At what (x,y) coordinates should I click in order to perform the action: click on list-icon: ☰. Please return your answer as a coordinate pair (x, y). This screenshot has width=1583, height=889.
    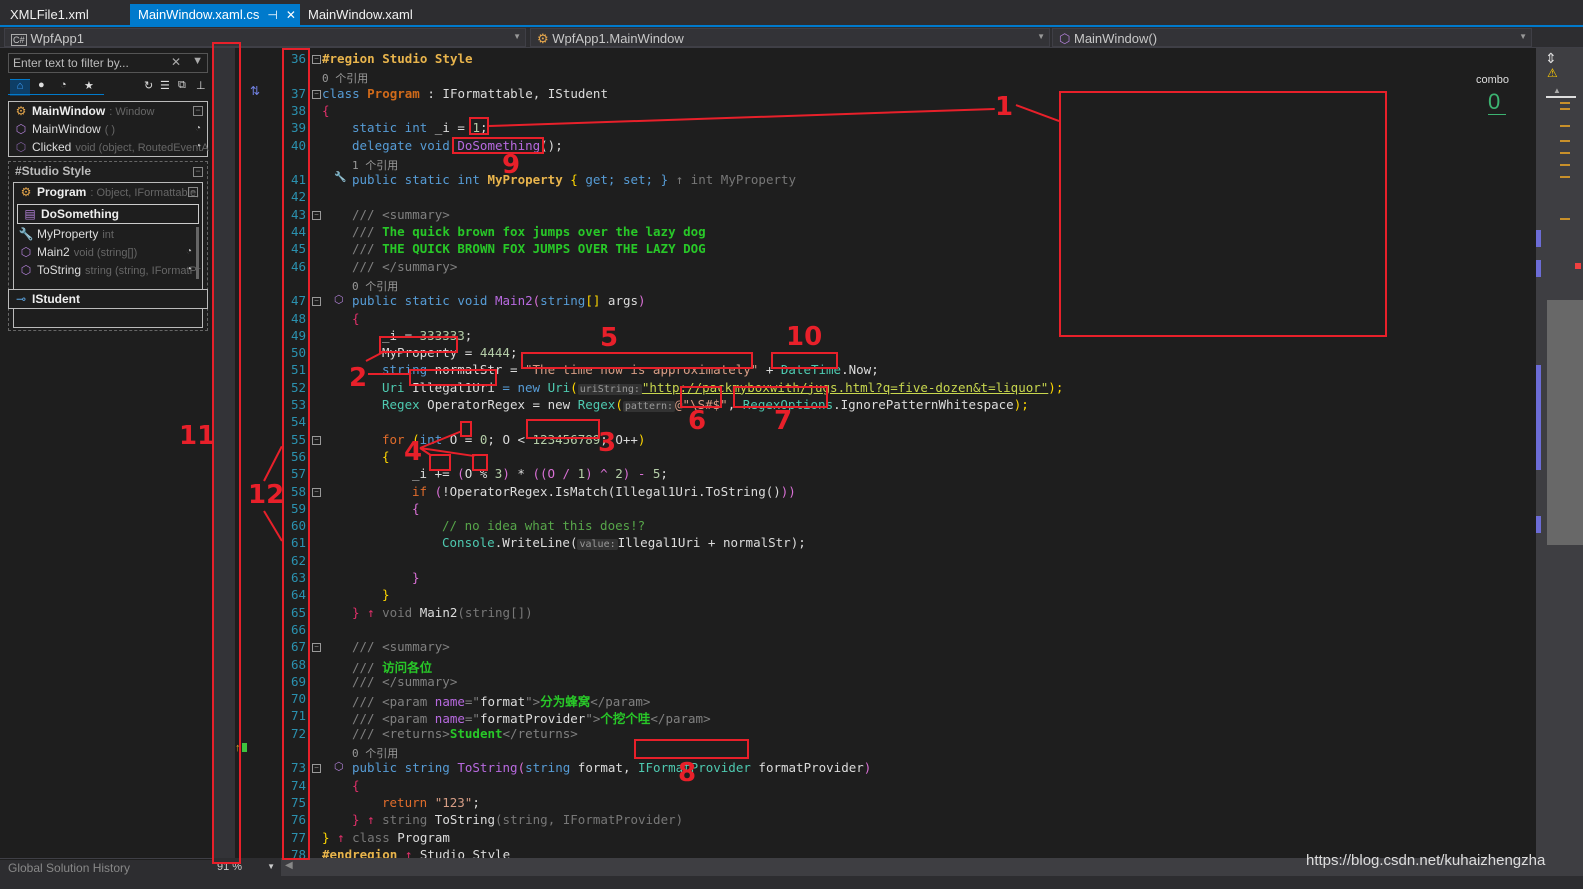
    Looking at the image, I should click on (165, 85).